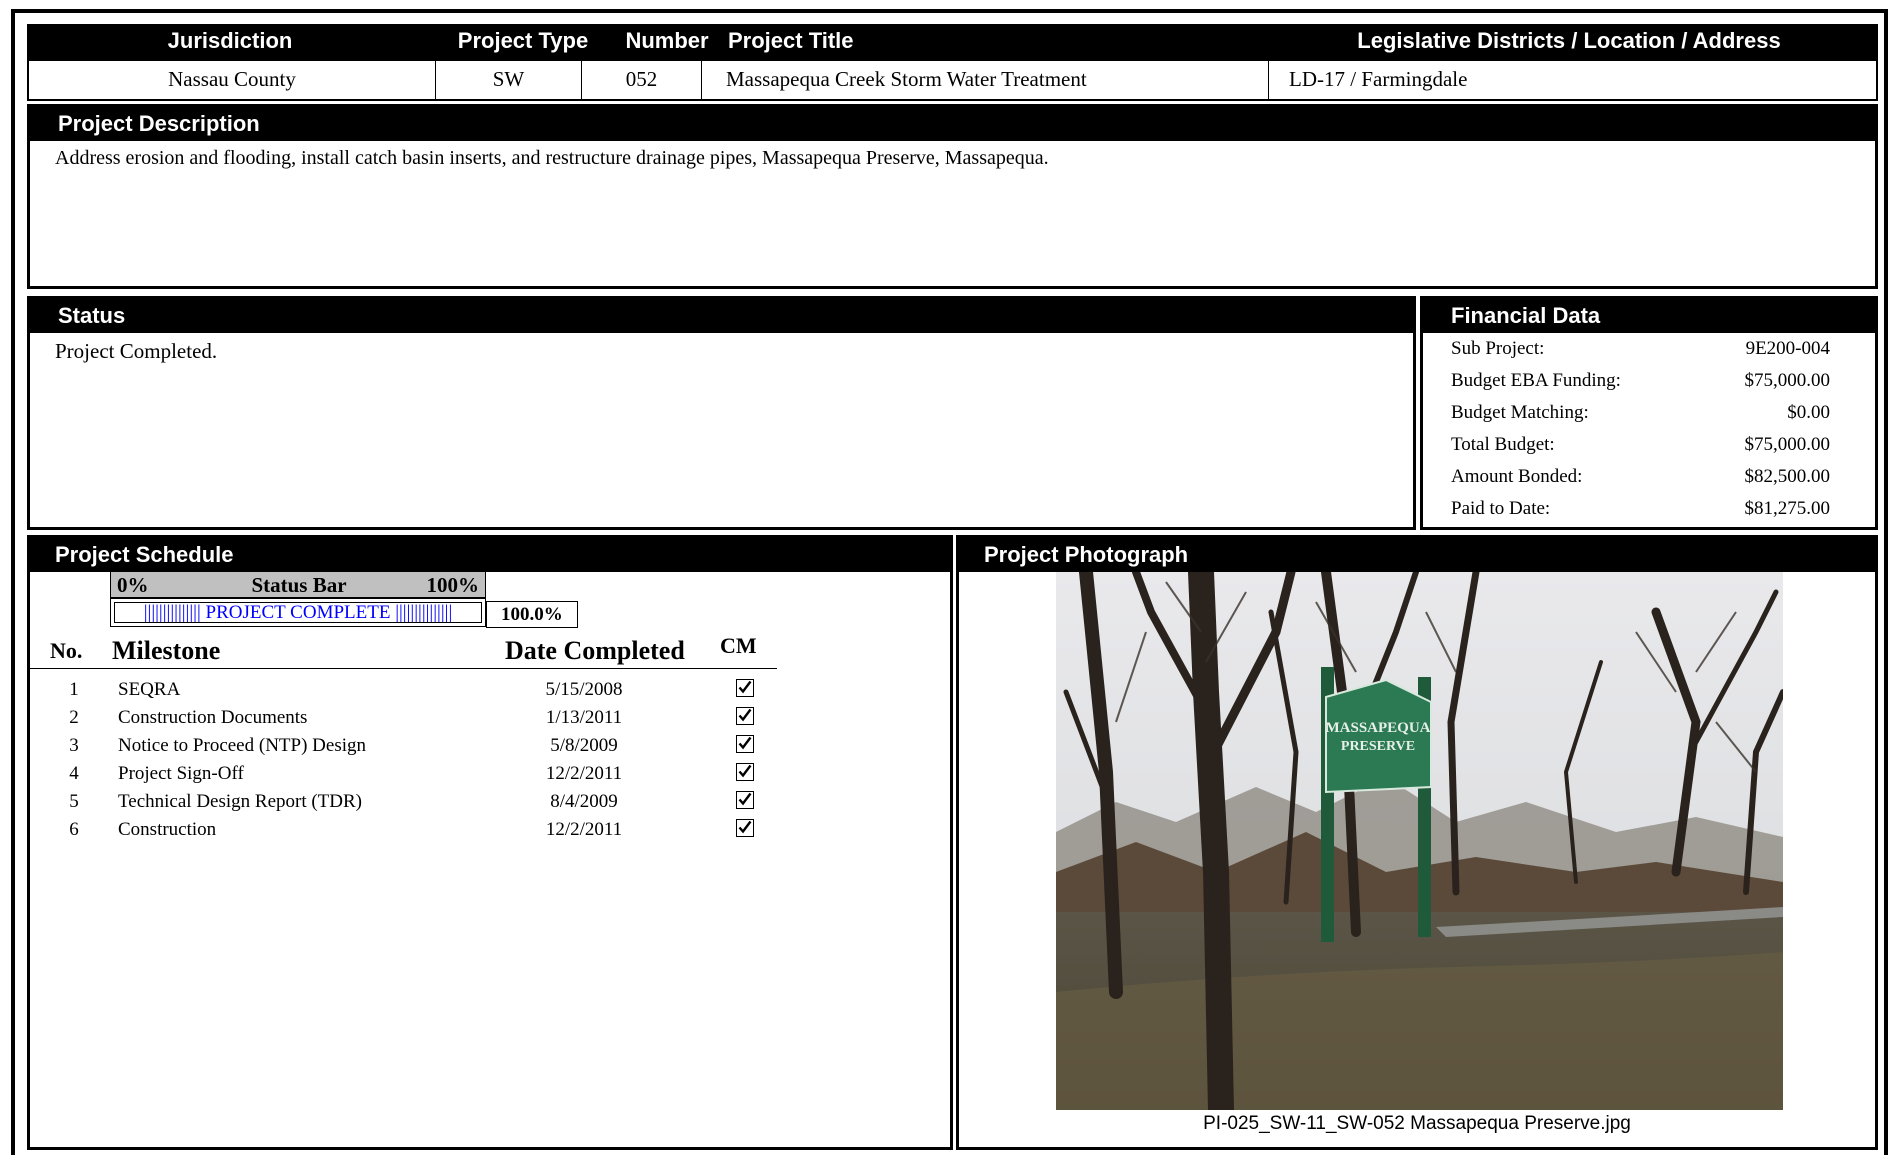  I want to click on financial-row-amount-bonded: Amount Bonded: $82,500.00, so click(1640, 476).